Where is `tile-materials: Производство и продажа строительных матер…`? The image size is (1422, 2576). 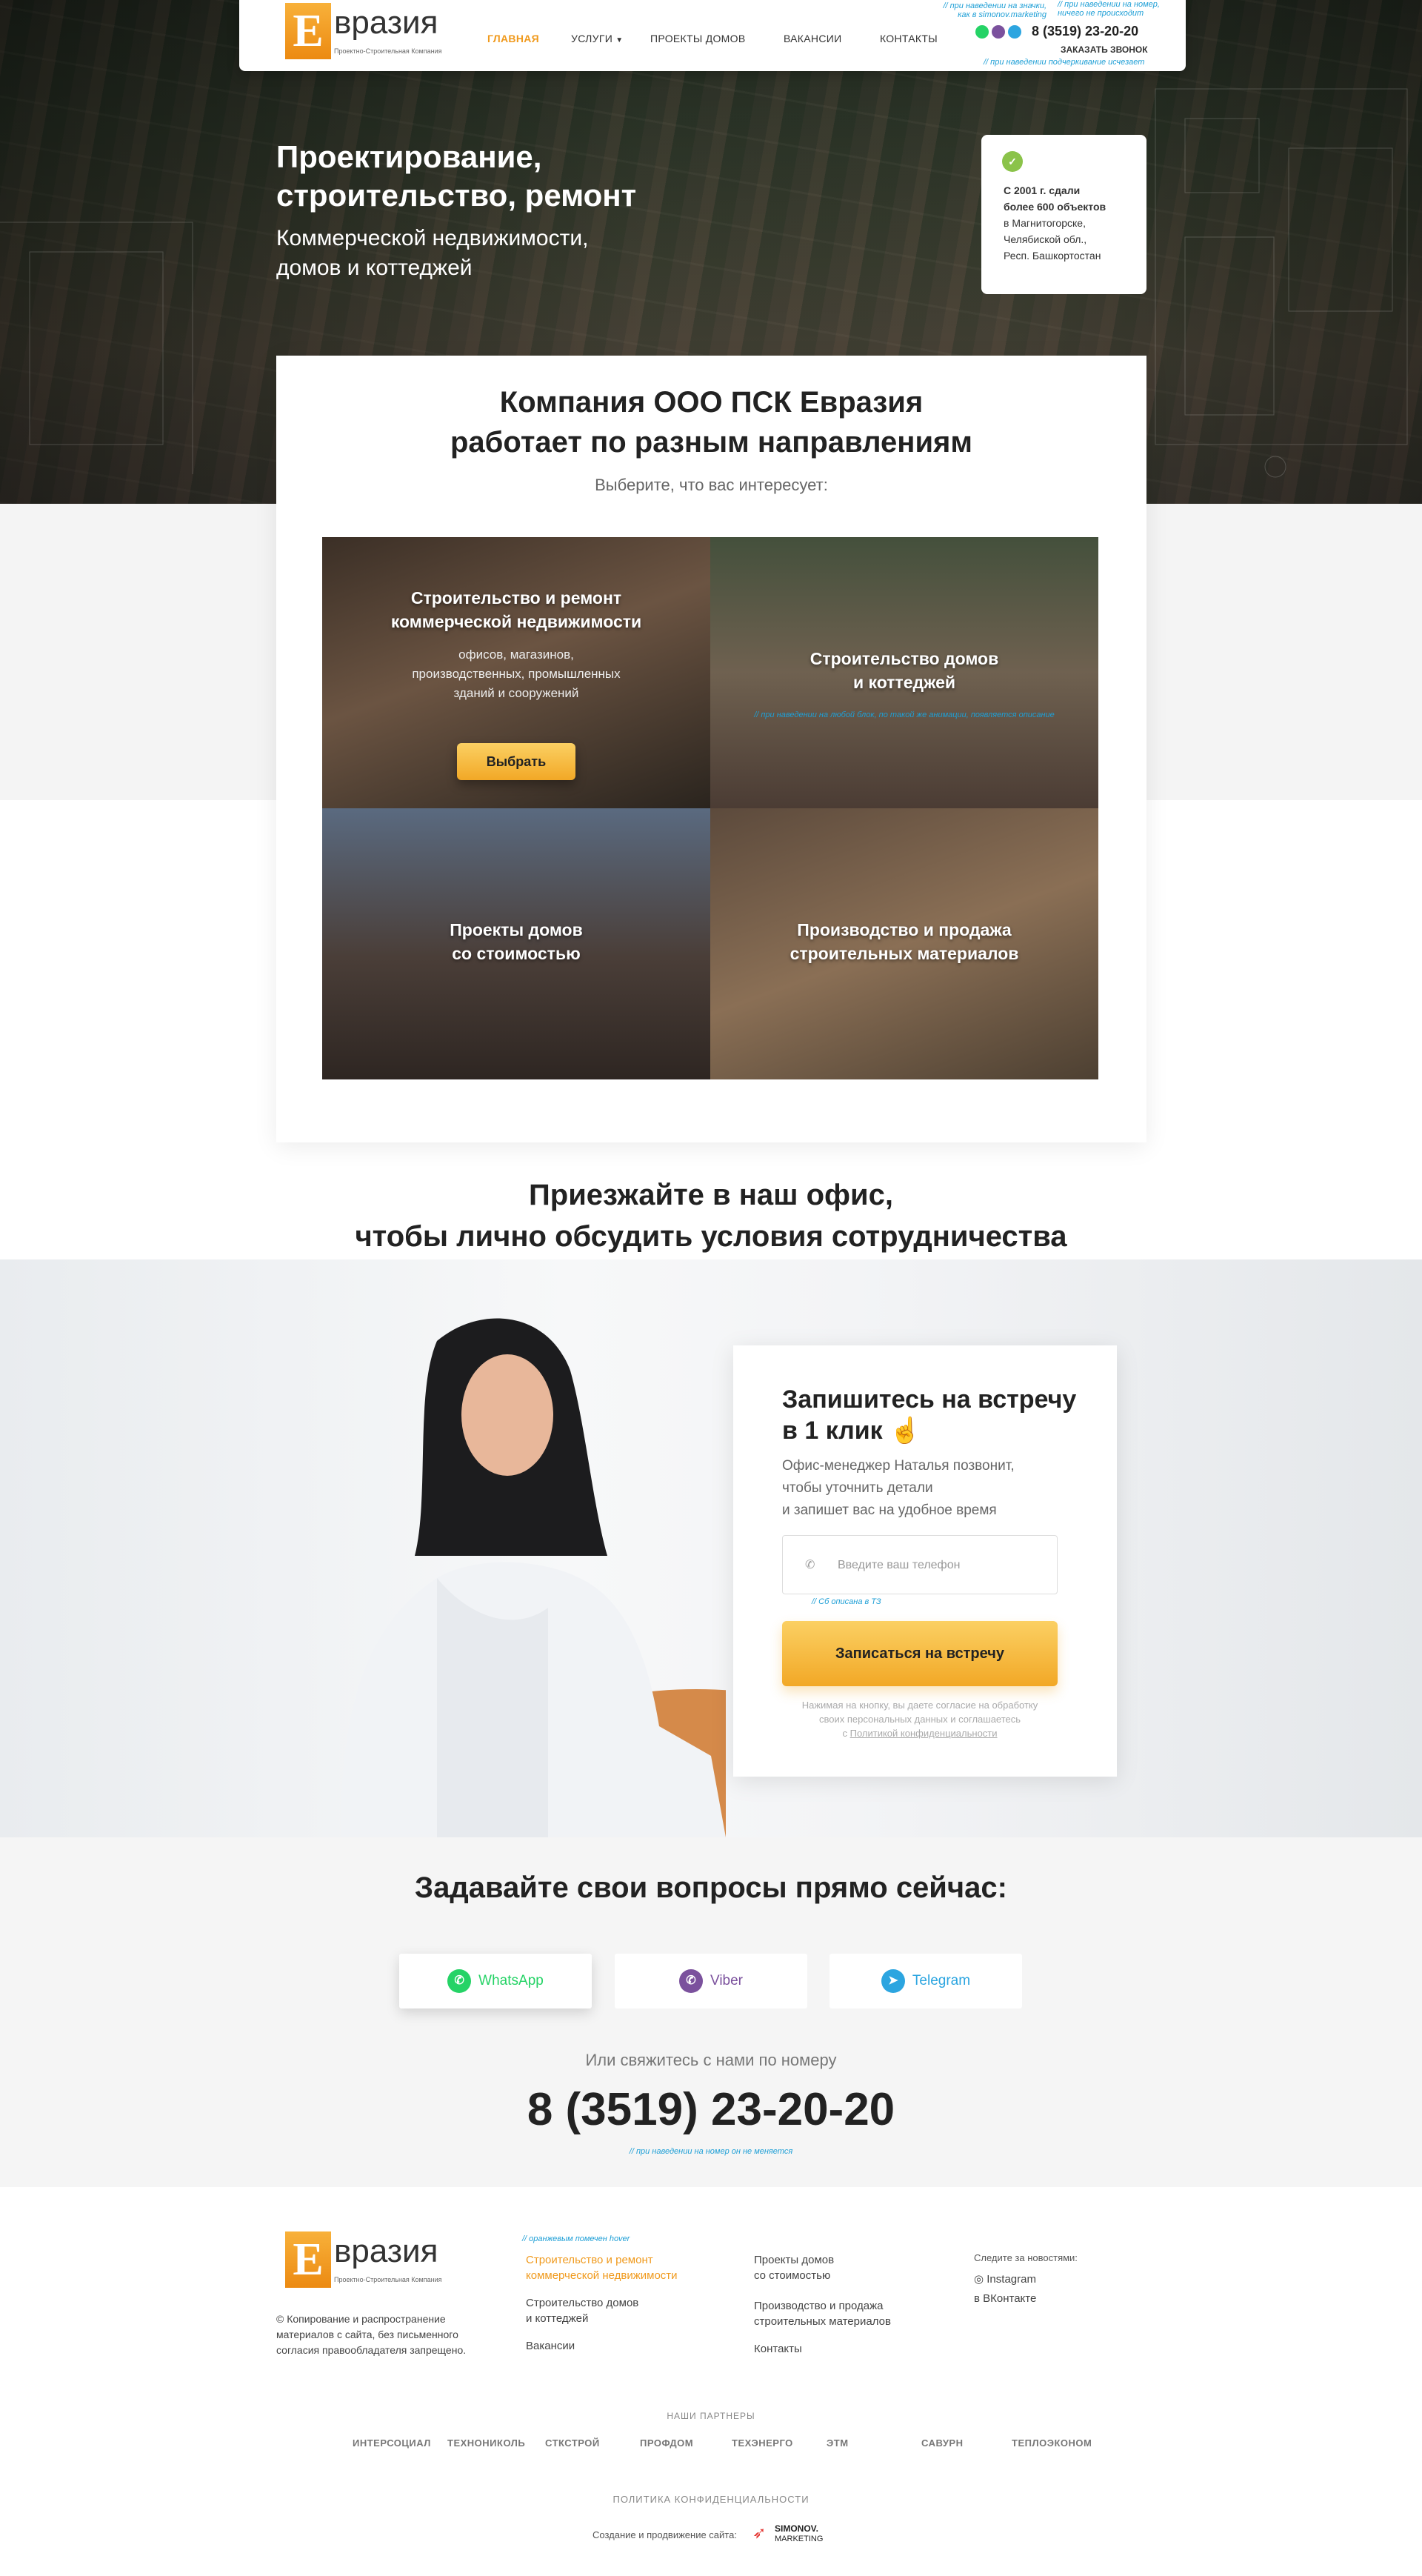 tile-materials: Производство и продажа строительных матер… is located at coordinates (904, 943).